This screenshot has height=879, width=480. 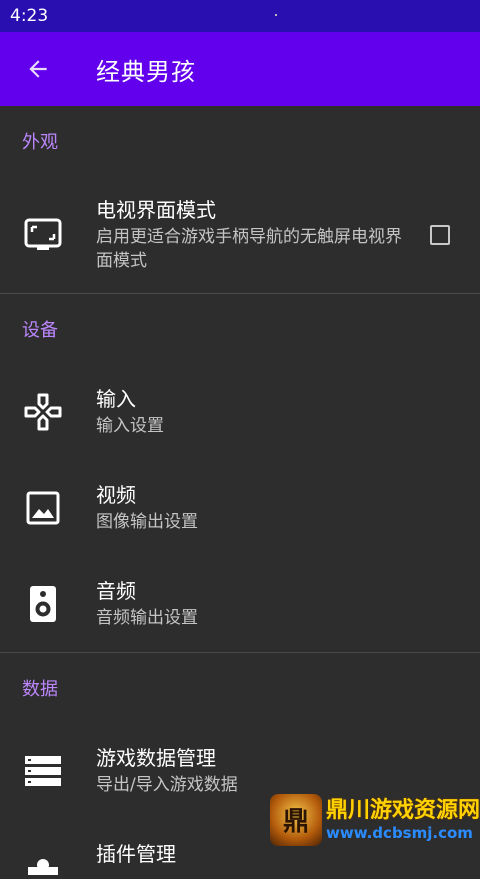 What do you see at coordinates (249, 248) in the screenshot?
I see `tv-mode-subtitle: 启用更适合游戏手柄导航的无触屏电视界面模式` at bounding box center [249, 248].